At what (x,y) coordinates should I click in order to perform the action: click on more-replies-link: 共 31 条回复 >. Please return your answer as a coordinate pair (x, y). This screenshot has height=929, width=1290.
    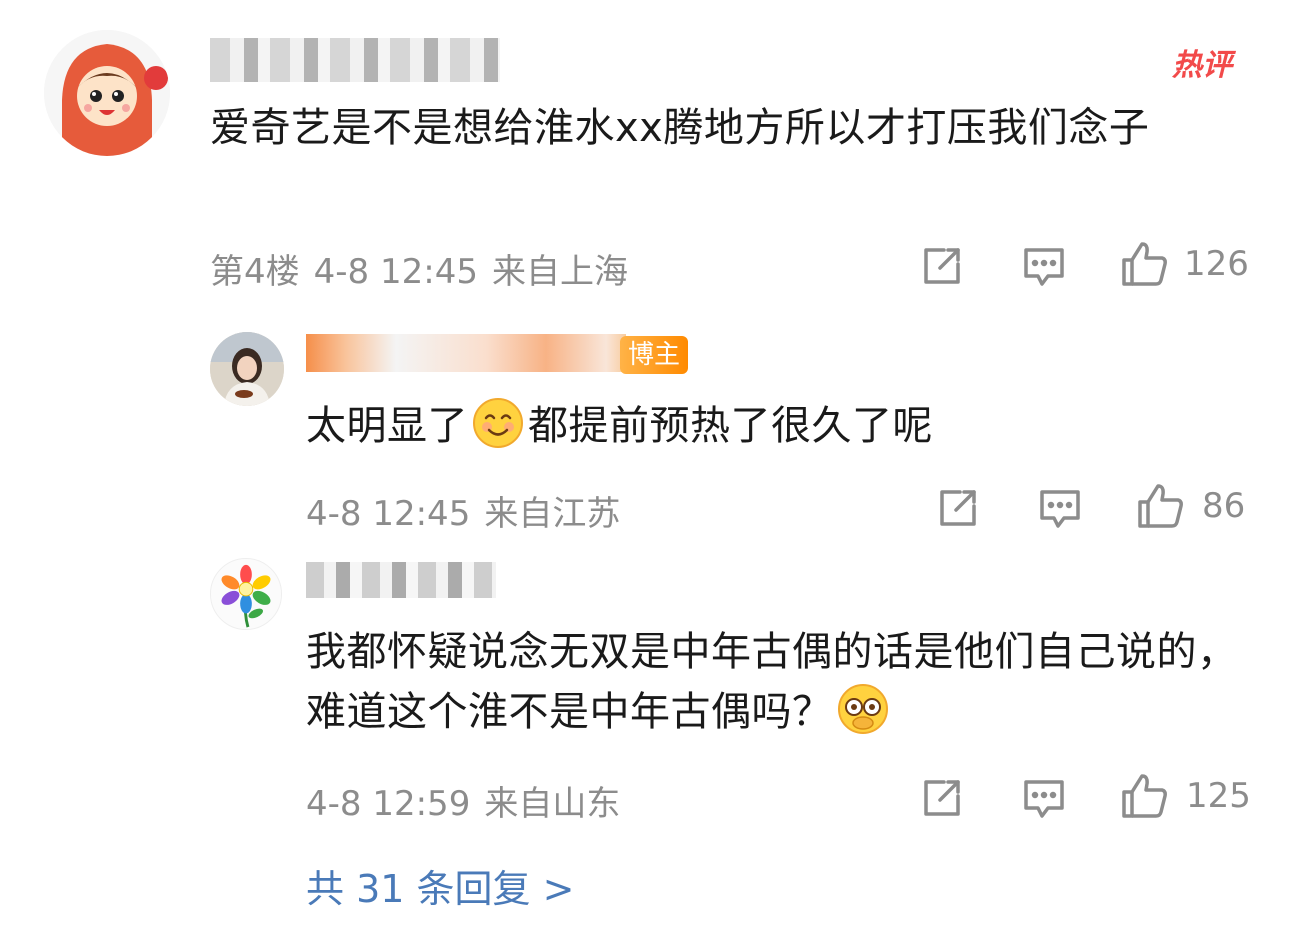
    Looking at the image, I should click on (440, 885).